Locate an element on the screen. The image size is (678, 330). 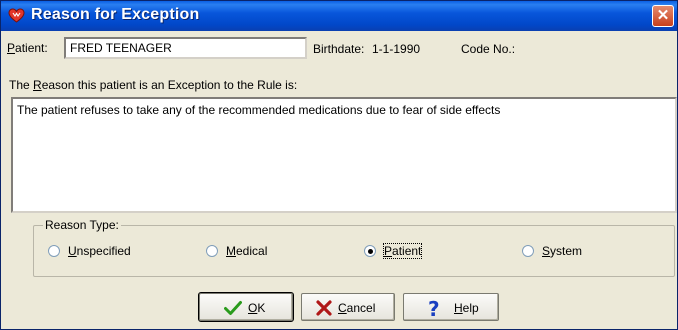
patient-label: Patient: is located at coordinates (27, 48).